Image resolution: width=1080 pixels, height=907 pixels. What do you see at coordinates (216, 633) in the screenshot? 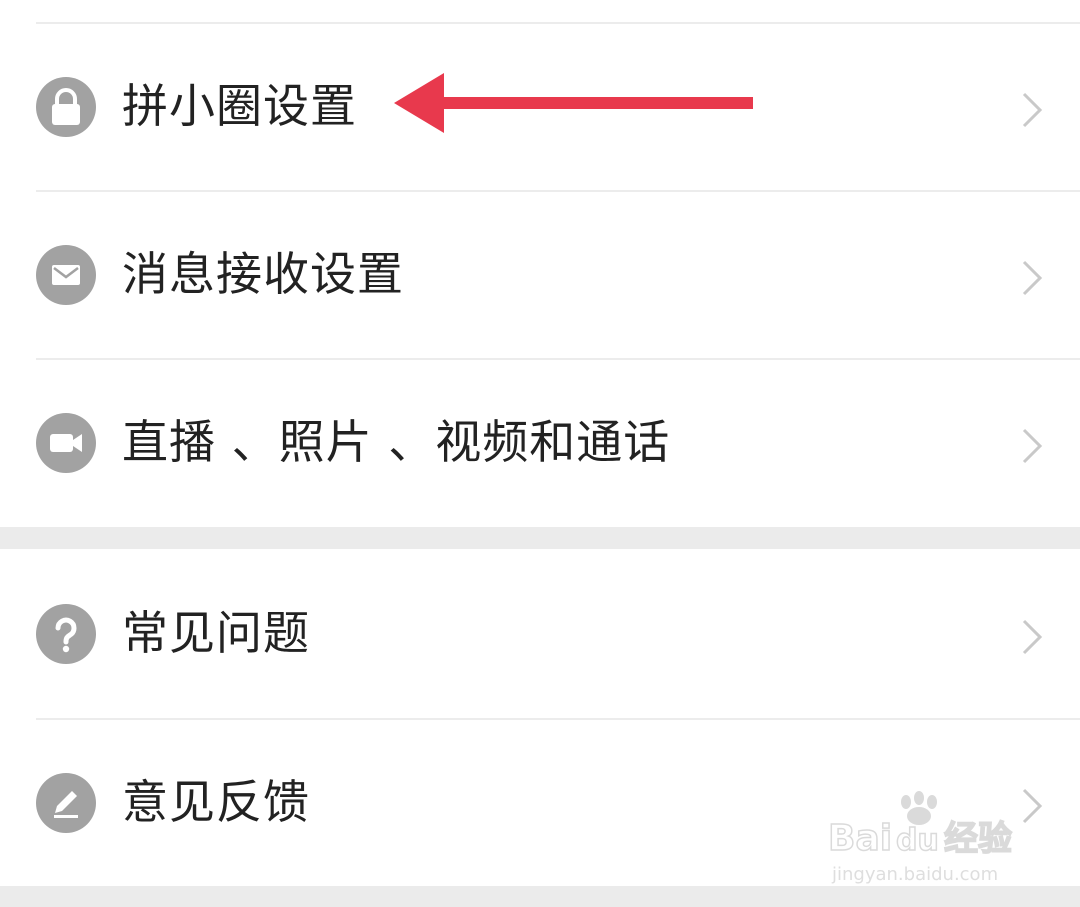
I see `settings-item-label: 常见问题` at bounding box center [216, 633].